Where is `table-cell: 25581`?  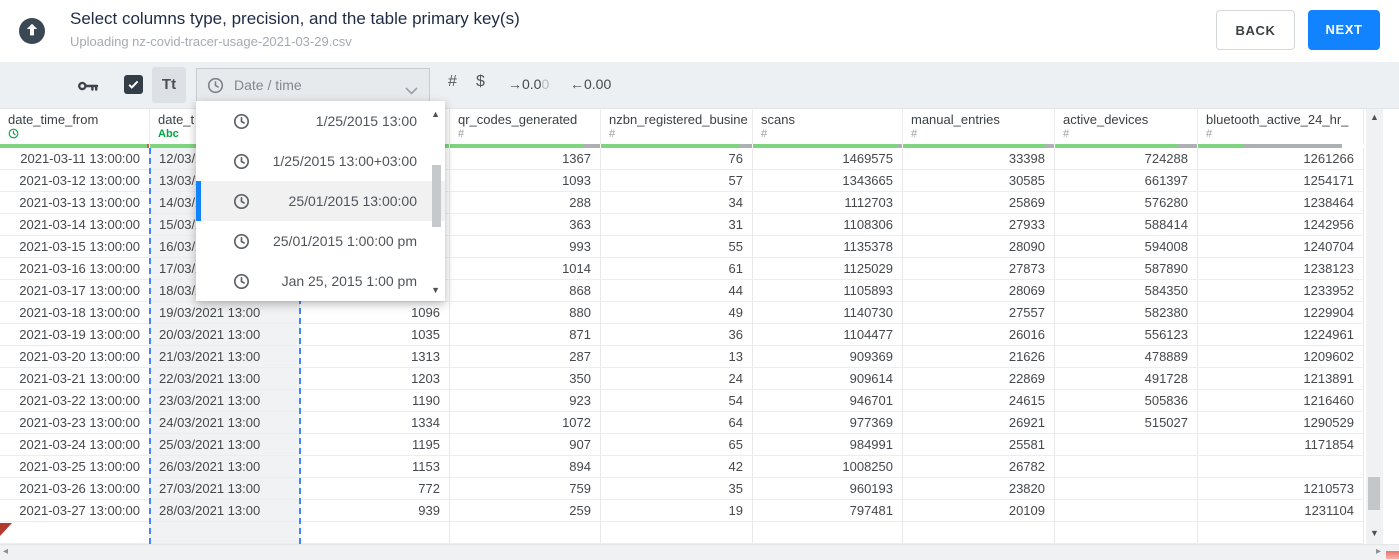
table-cell: 25581 is located at coordinates (979, 444).